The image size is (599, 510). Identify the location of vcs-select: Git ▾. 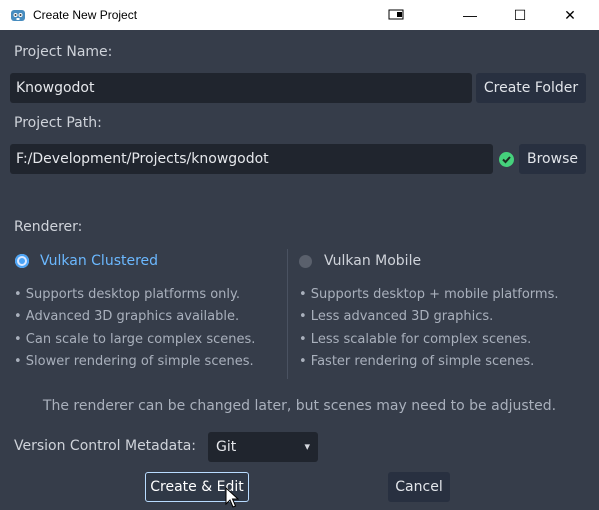
(263, 447).